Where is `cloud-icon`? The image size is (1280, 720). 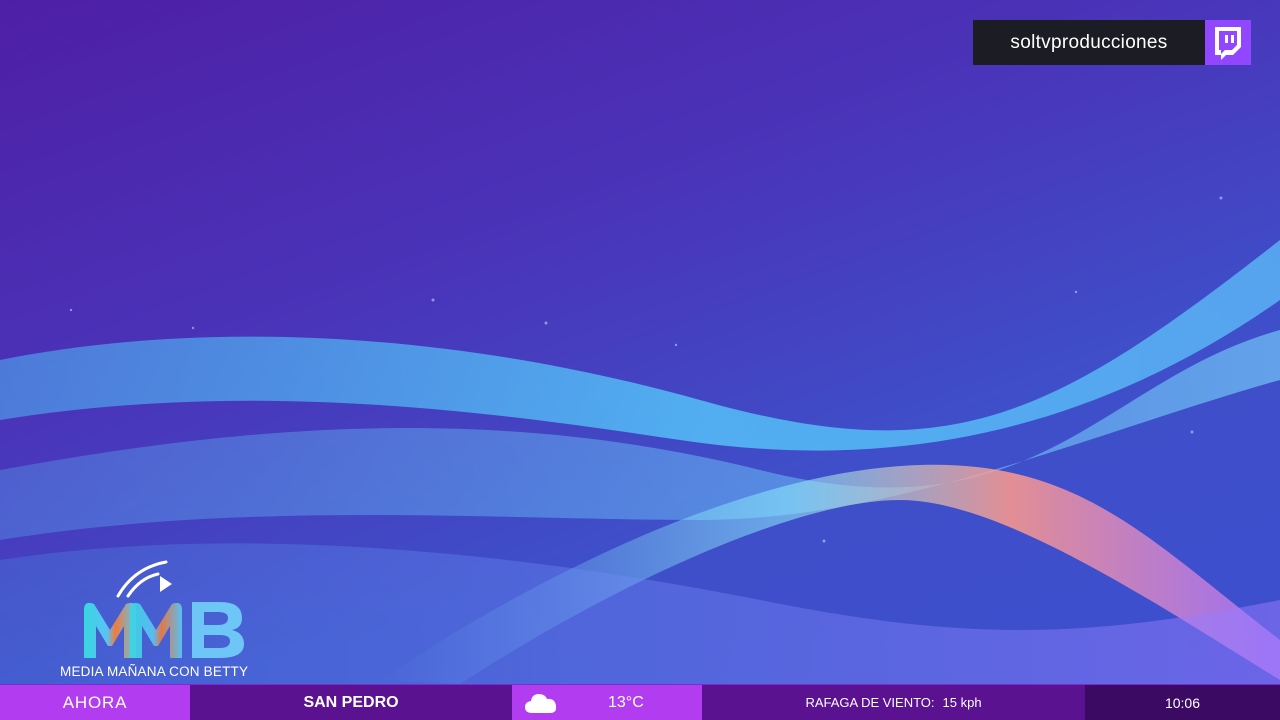
cloud-icon is located at coordinates (541, 705).